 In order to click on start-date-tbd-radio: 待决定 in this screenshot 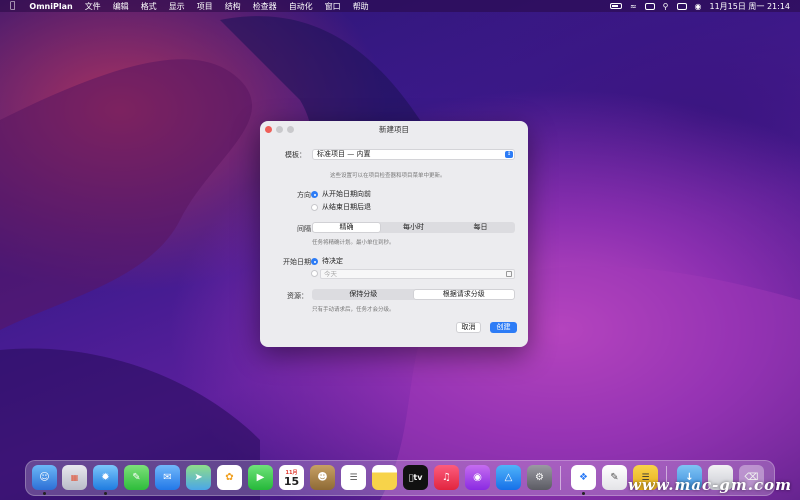, I will do `click(327, 261)`.